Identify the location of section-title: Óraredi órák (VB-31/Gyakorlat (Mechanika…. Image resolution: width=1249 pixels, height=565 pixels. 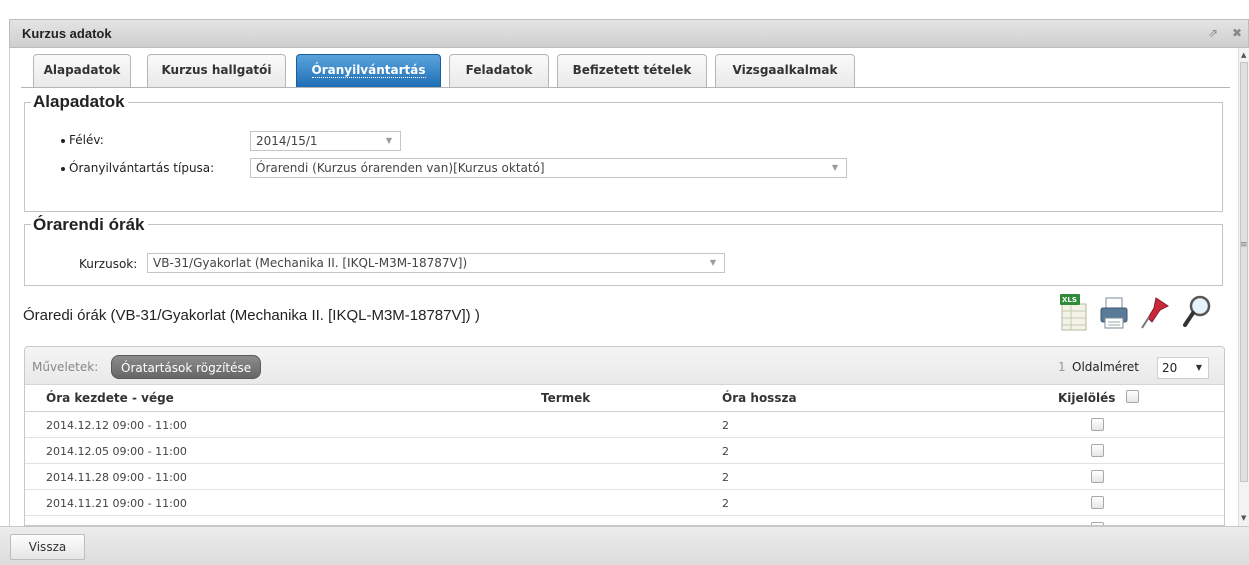
(251, 315).